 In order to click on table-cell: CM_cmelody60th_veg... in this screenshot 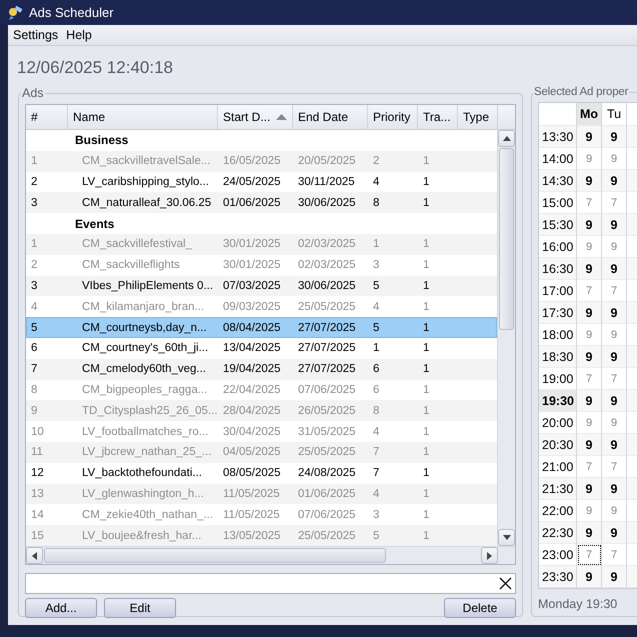, I will do `click(144, 369)`.